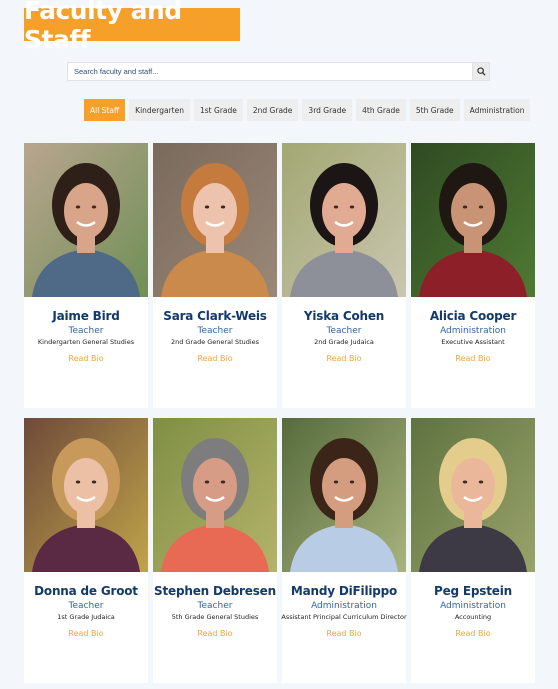 The image size is (558, 689). Describe the element at coordinates (473, 316) in the screenshot. I see `staff-name: Alicia Cooper` at that location.